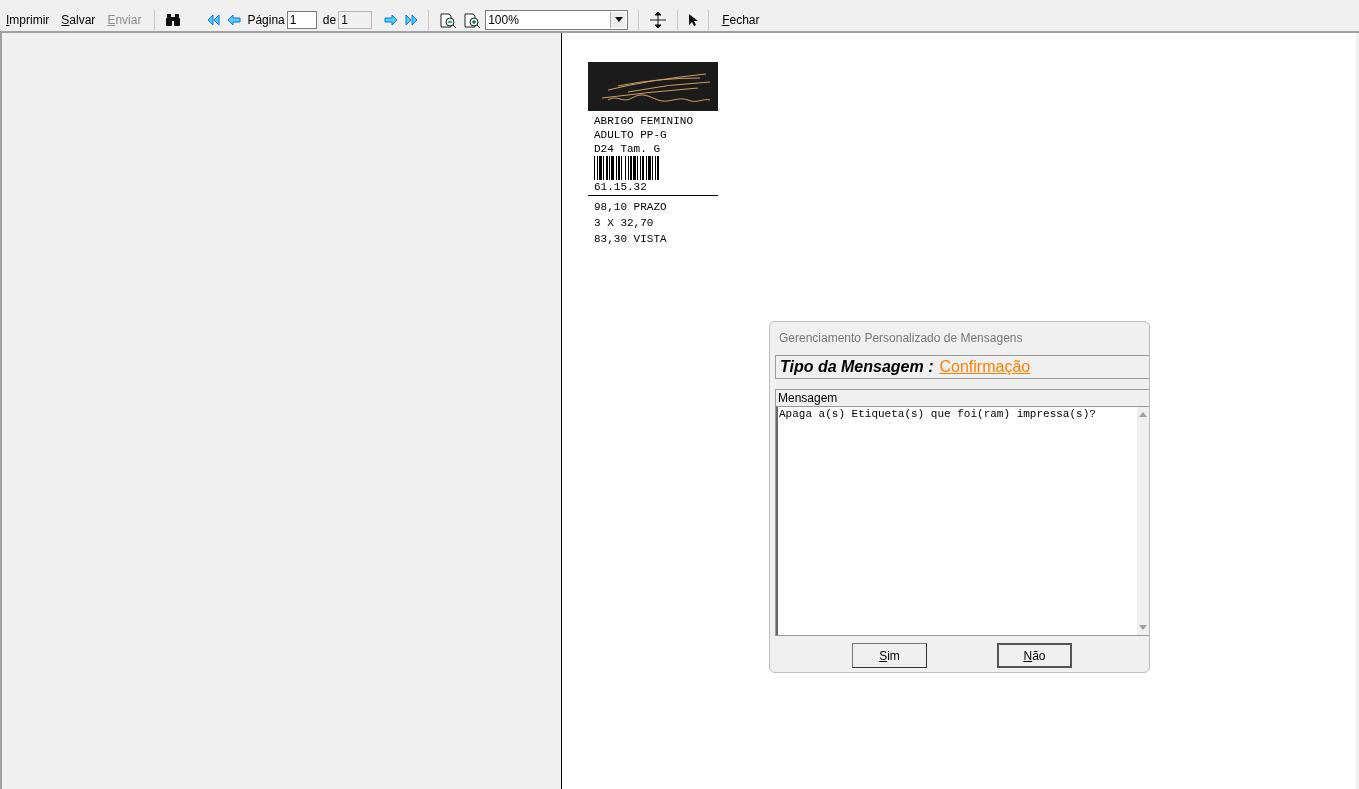  Describe the element at coordinates (173, 19) in the screenshot. I see `binoculars-icon` at that location.